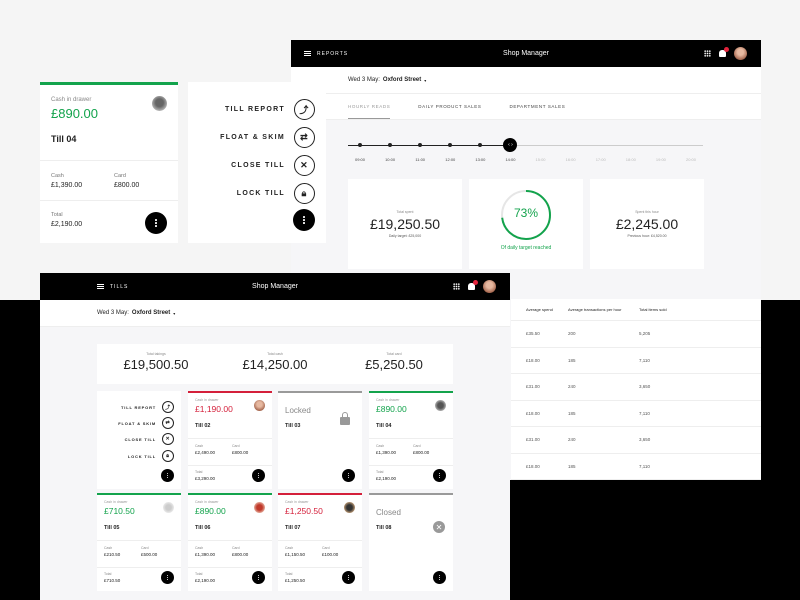  Describe the element at coordinates (145, 548) in the screenshot. I see `tile-card-label: Card` at that location.